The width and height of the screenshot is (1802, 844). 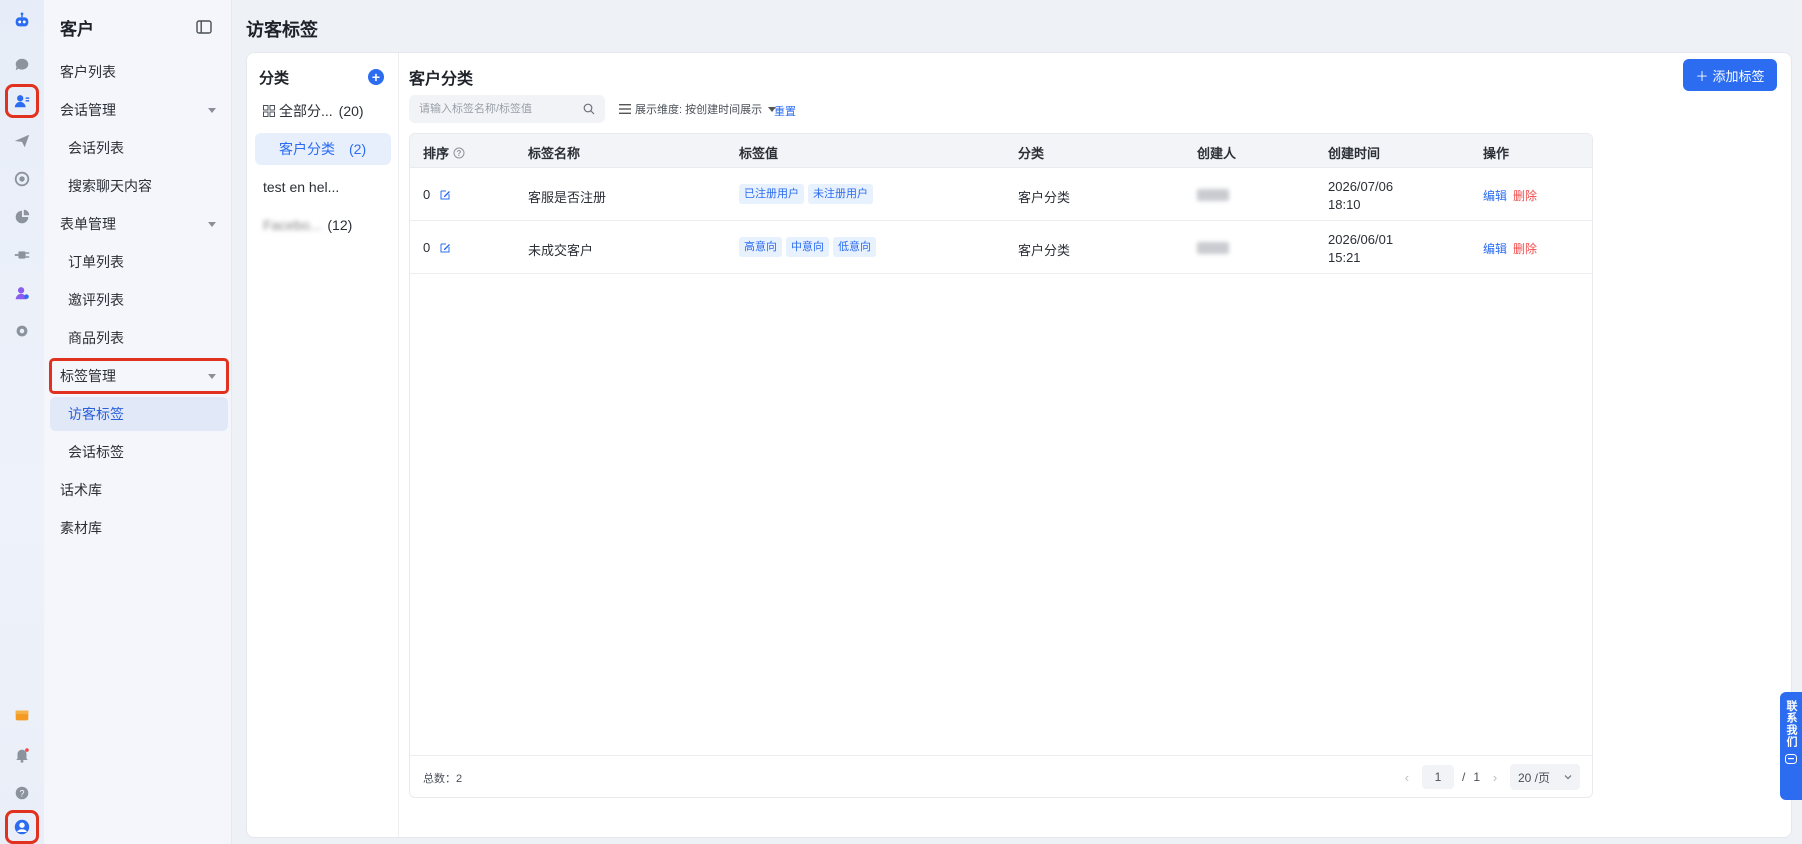 What do you see at coordinates (307, 149) in the screenshot?
I see `category-label: 客户分类` at bounding box center [307, 149].